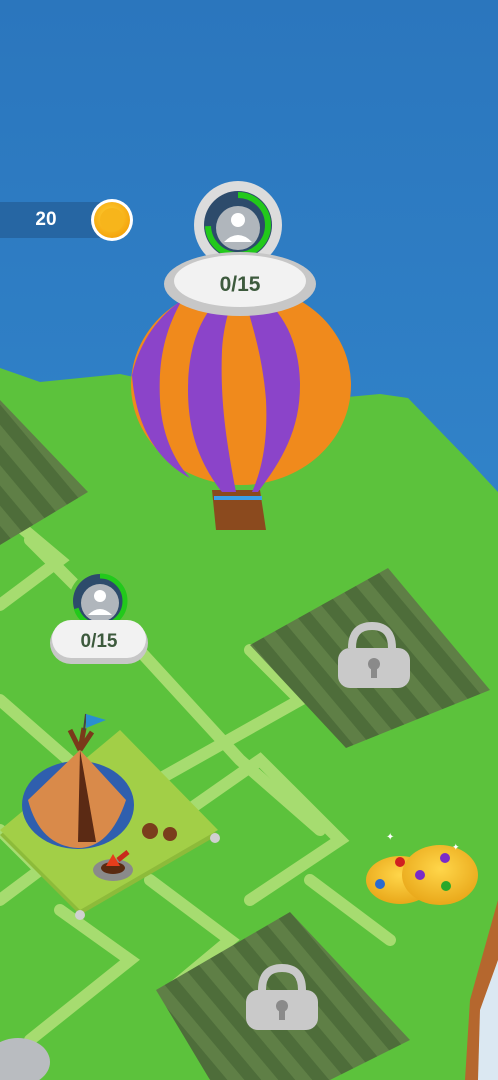  What do you see at coordinates (46, 219) in the screenshot?
I see `coin-count: 20` at bounding box center [46, 219].